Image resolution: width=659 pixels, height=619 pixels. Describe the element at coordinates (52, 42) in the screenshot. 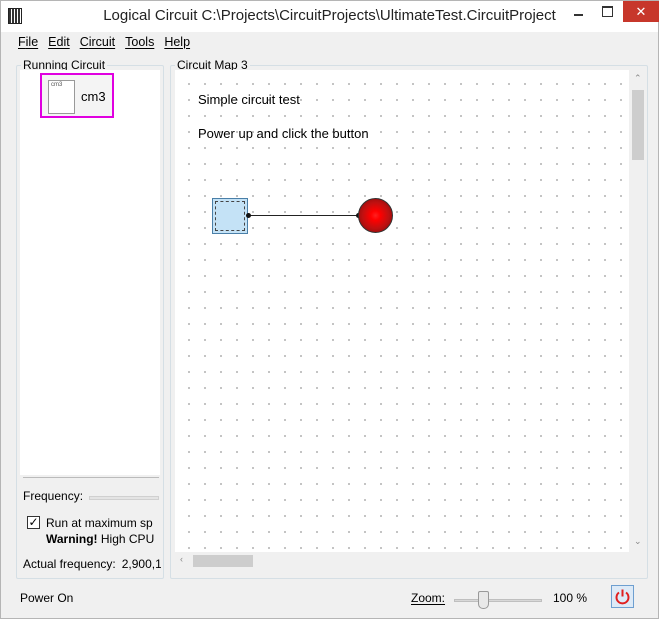

I see `menu-edit-key: E` at that location.